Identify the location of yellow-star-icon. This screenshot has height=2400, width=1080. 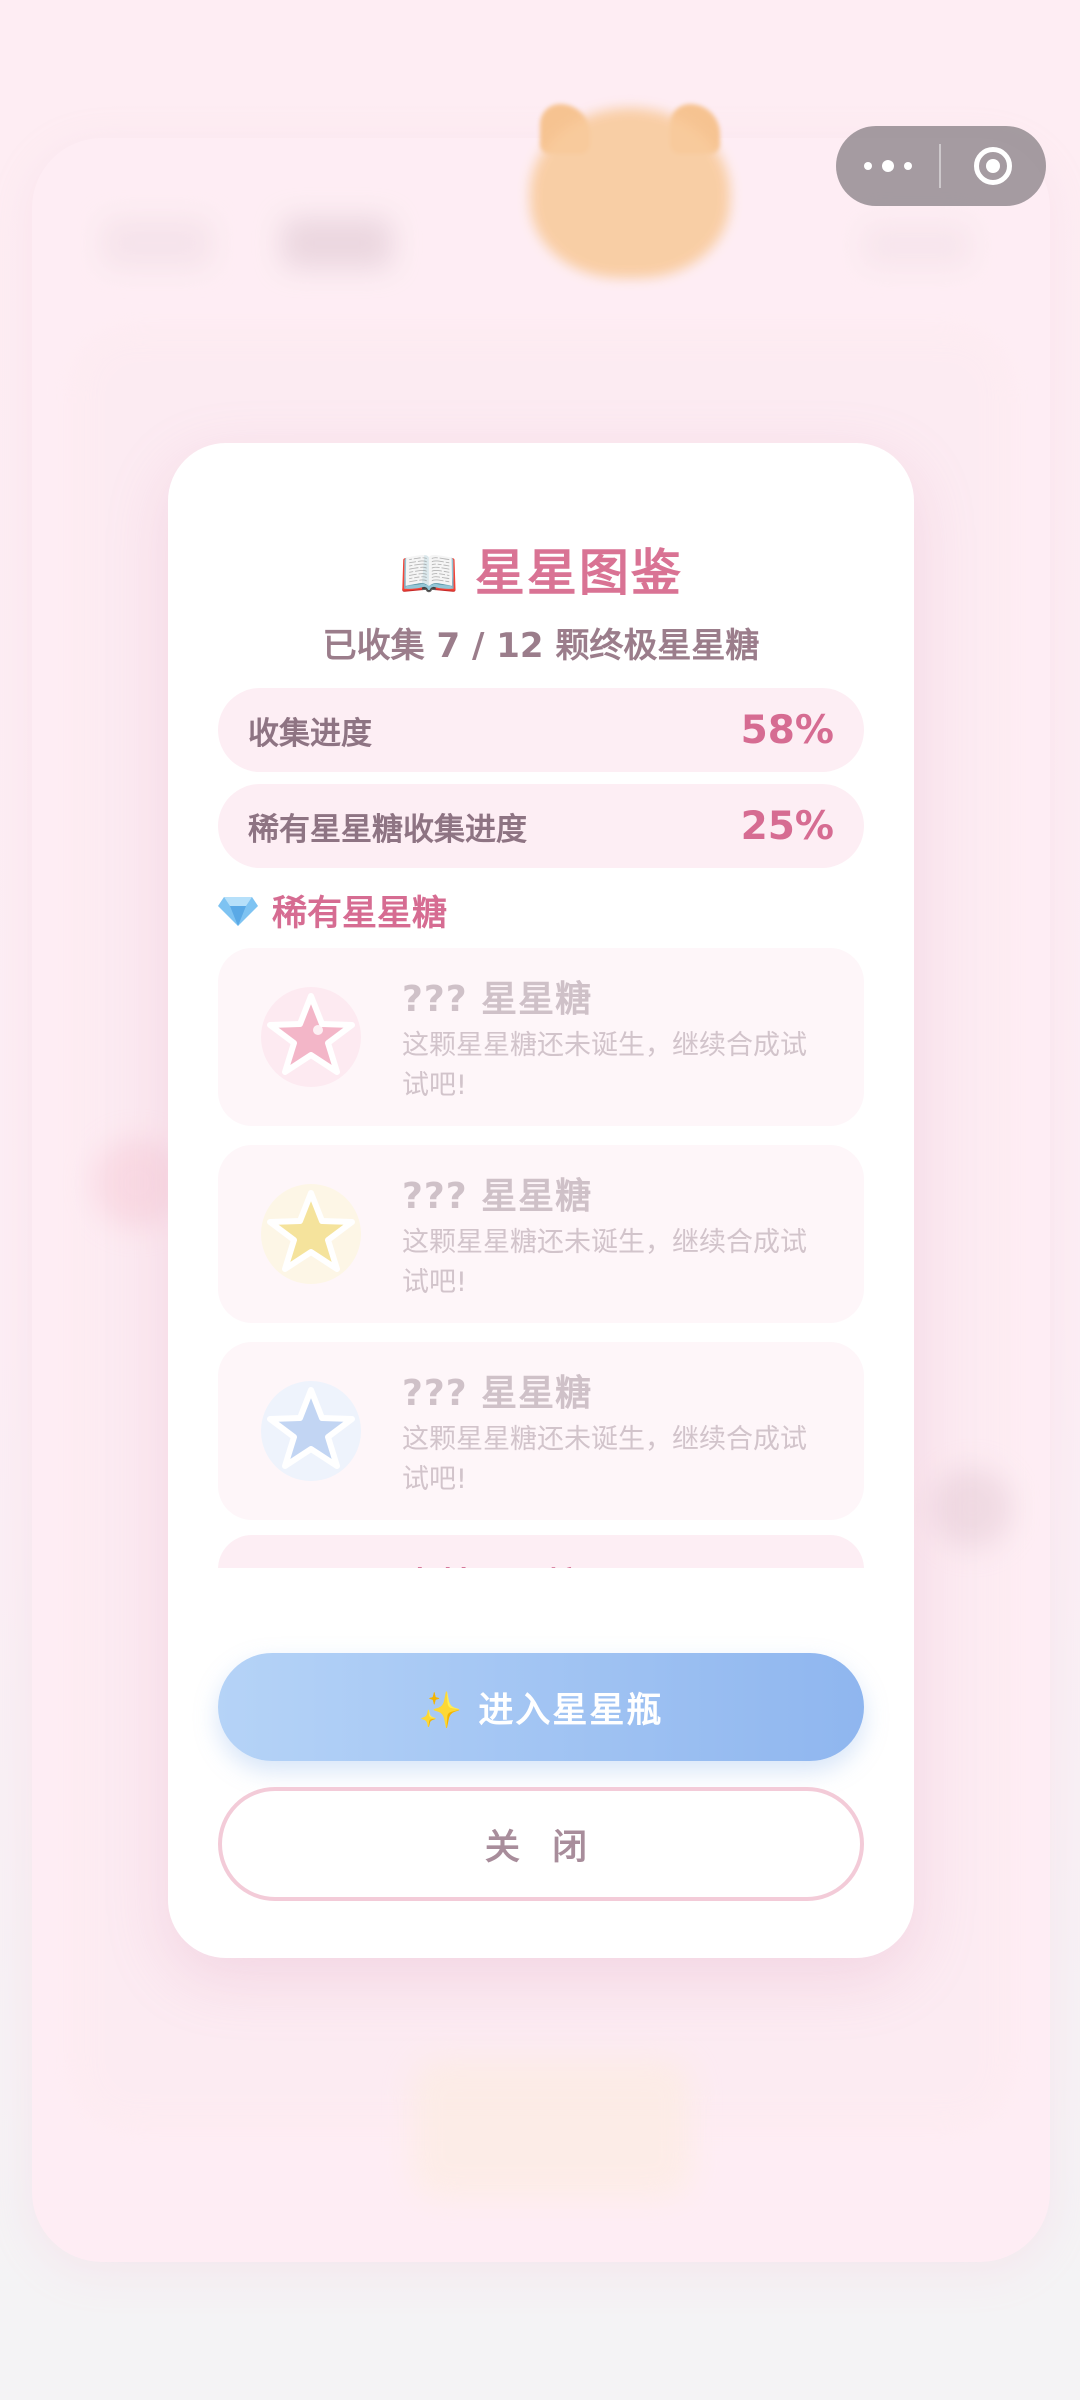
(311, 1234).